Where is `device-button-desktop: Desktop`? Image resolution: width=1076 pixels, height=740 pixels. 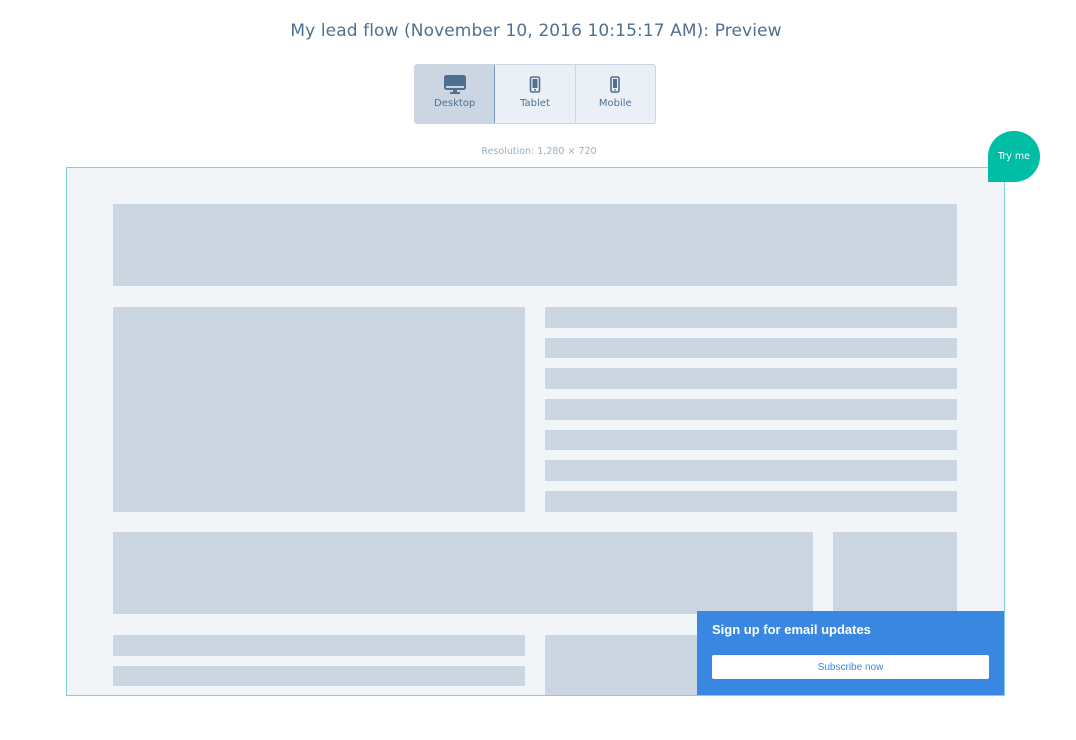 device-button-desktop: Desktop is located at coordinates (455, 94).